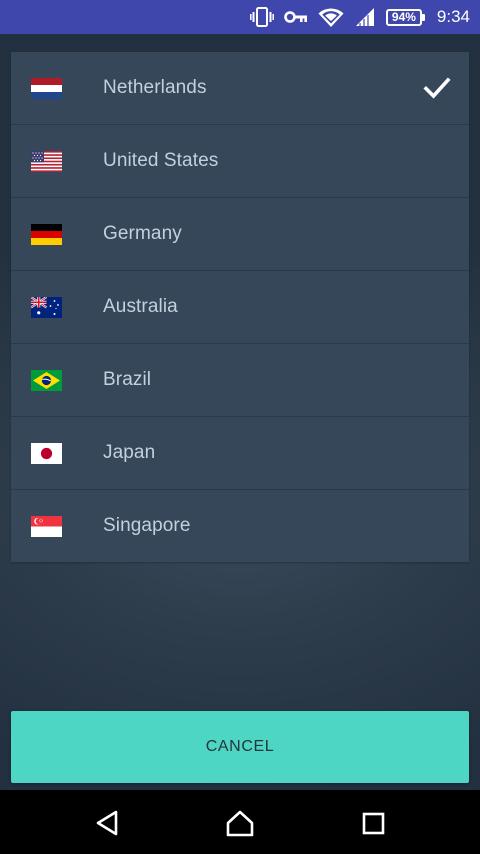  What do you see at coordinates (127, 379) in the screenshot?
I see `country-name: Brazil` at bounding box center [127, 379].